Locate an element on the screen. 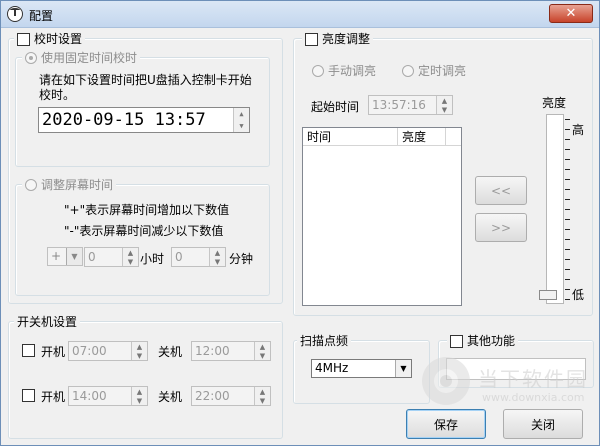  fixed-time-instruction: 请在如下设置时间把U盘插入控制卡开始校时。 is located at coordinates (145, 87).